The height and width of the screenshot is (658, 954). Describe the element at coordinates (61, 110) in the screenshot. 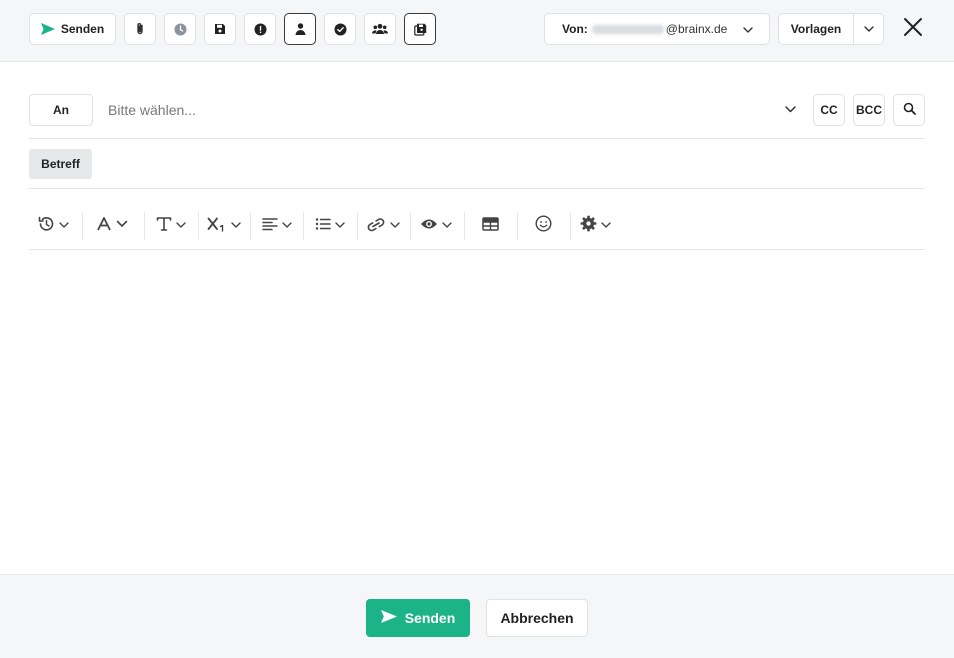

I see `to-label-button: An` at that location.